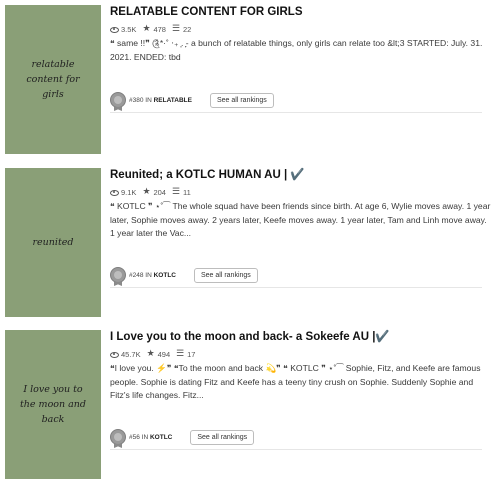 This screenshot has width=492, height=487. I want to click on rank-label: #56 IN KOTLC, so click(151, 437).